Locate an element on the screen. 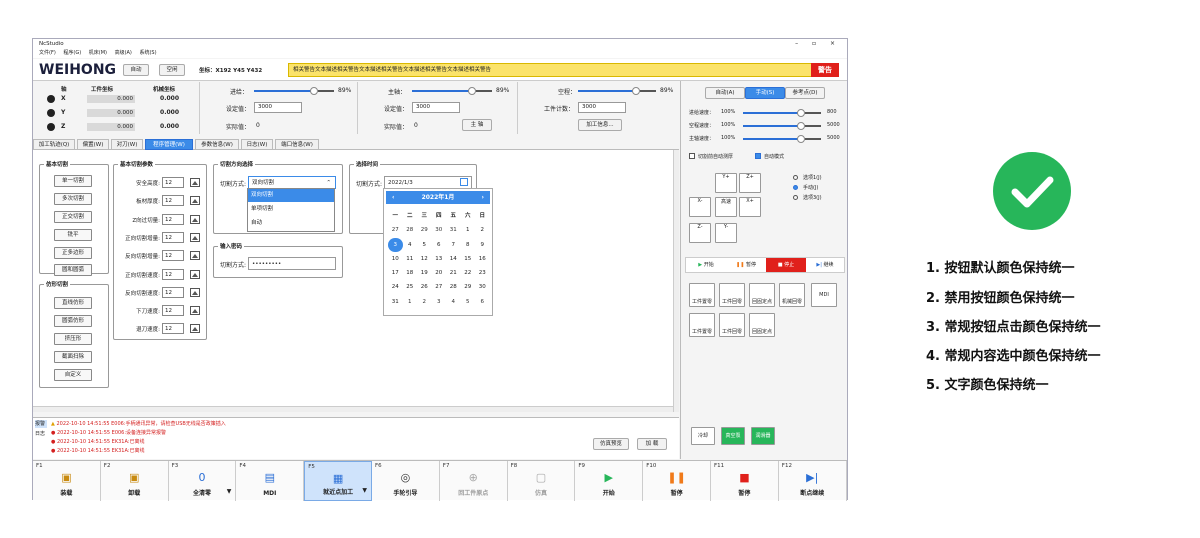  jog-y-plus-button: Y+ is located at coordinates (726, 183).